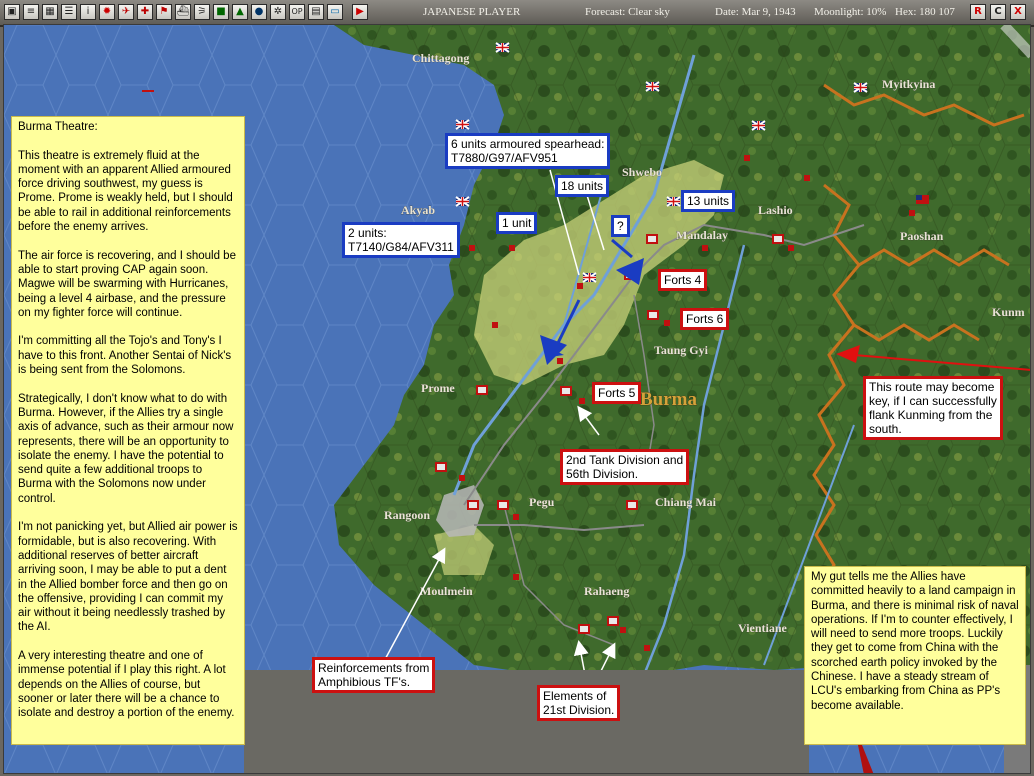  Describe the element at coordinates (850, 12) in the screenshot. I see `moonlight-label: Moonlight: 10%` at that location.